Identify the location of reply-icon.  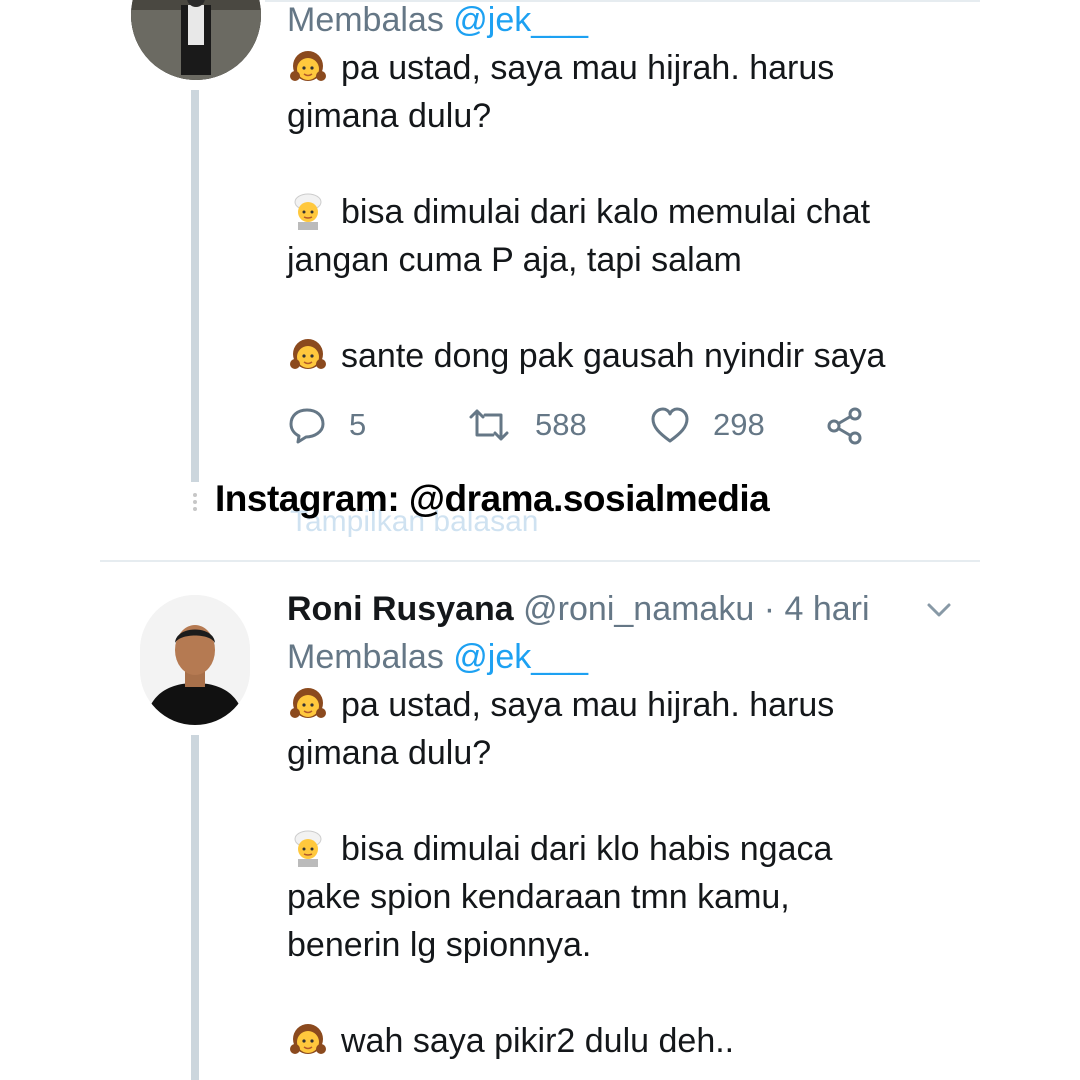
(307, 425).